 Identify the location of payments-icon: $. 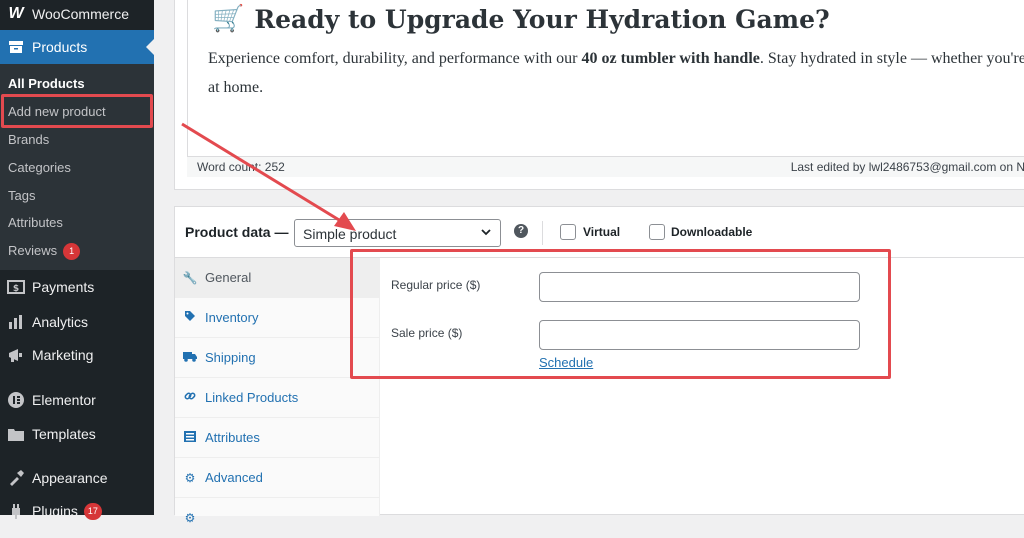
(16, 287).